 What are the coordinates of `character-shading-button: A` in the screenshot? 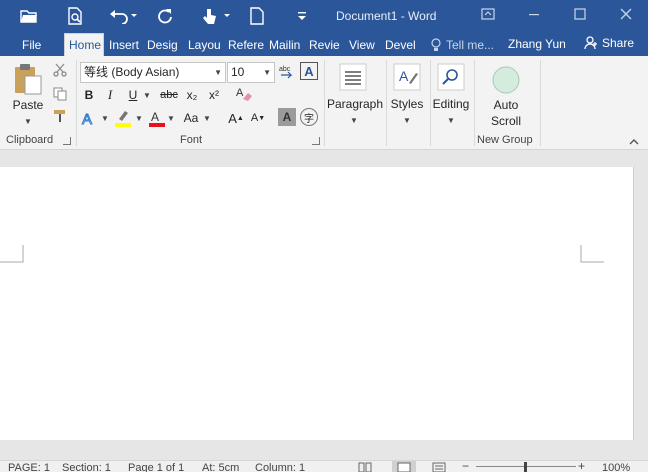 It's located at (287, 117).